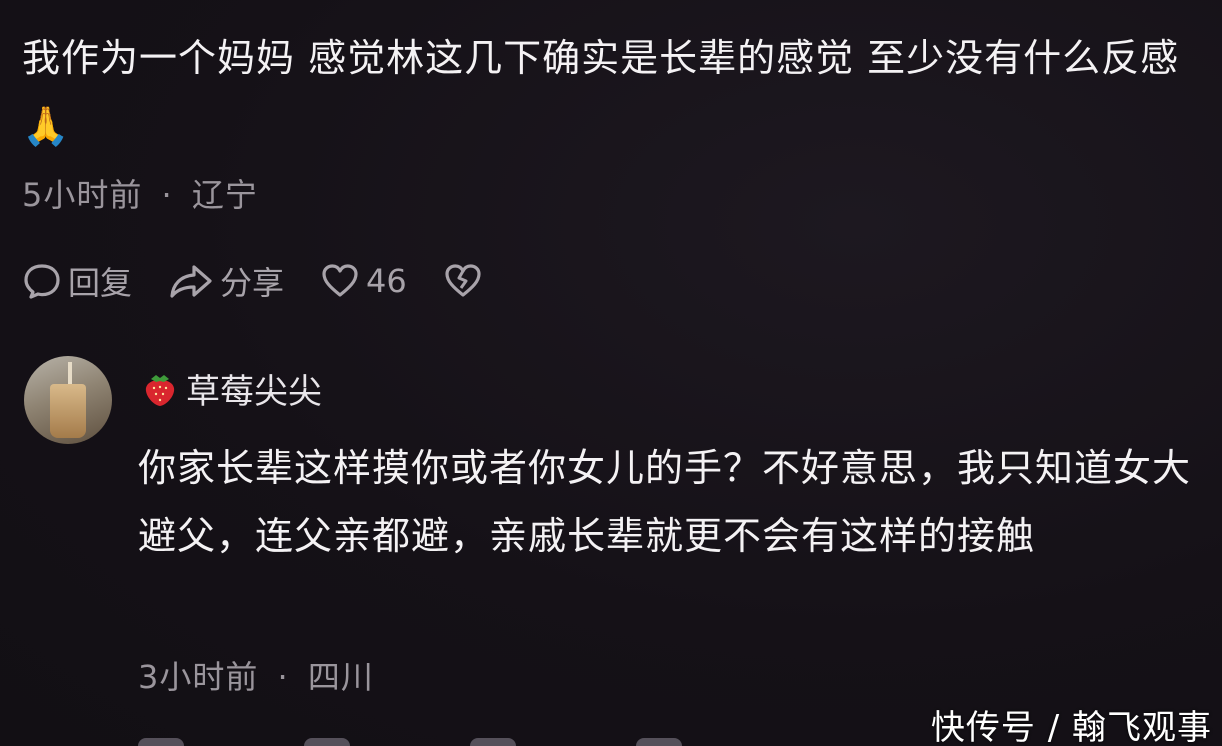  What do you see at coordinates (252, 283) in the screenshot?
I see `share-label: 分享` at bounding box center [252, 283].